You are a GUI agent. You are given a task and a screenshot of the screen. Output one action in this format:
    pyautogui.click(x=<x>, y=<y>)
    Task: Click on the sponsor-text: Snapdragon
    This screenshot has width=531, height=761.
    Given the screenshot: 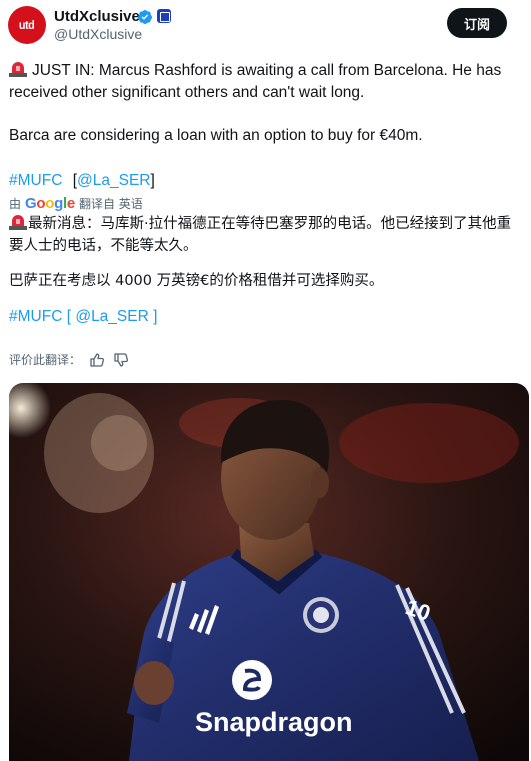 What is the action you would take?
    pyautogui.click(x=274, y=722)
    